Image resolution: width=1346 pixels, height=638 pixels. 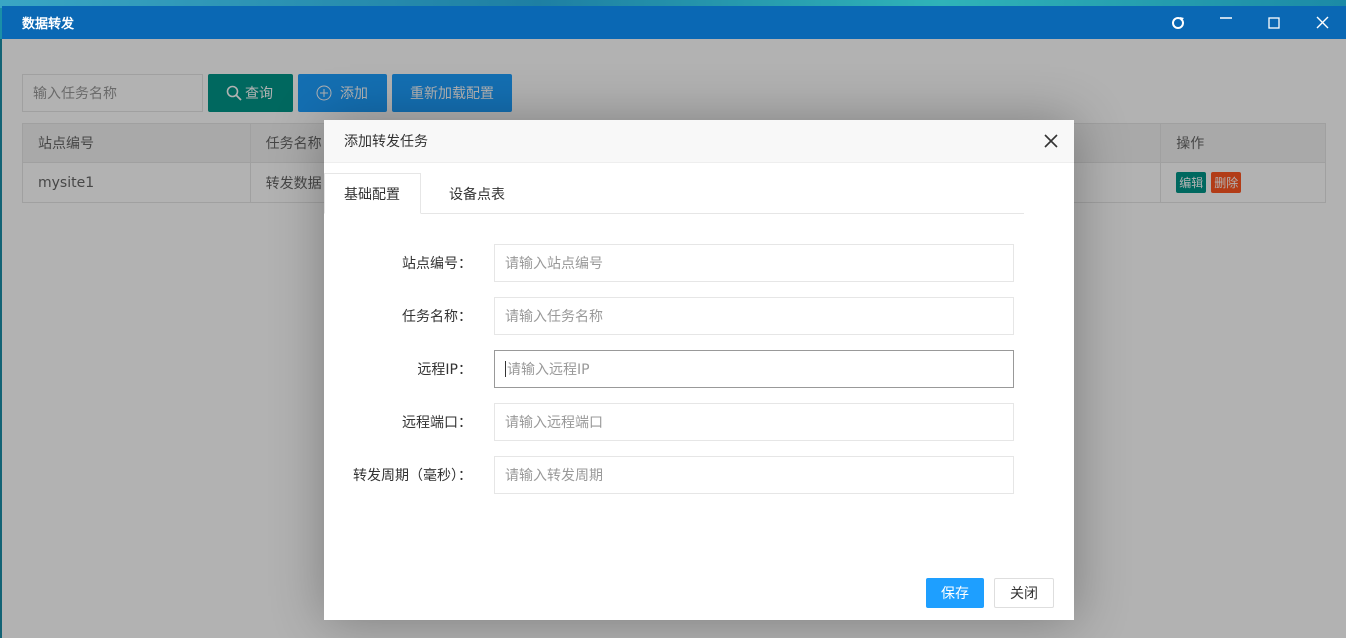 I want to click on maximize-icon, so click(x=1274, y=22).